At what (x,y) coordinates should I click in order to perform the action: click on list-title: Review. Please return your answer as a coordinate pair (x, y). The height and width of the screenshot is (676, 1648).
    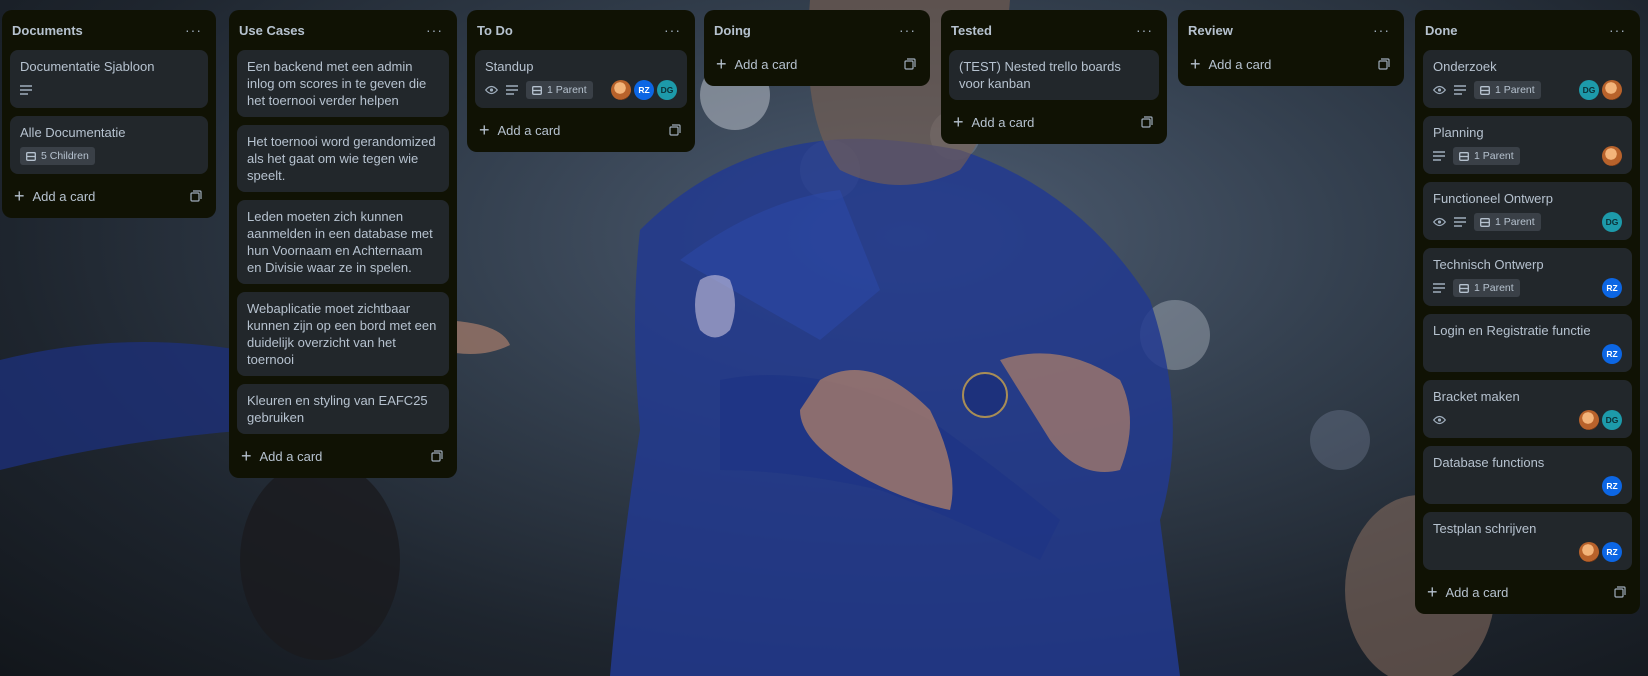
    Looking at the image, I should click on (1210, 30).